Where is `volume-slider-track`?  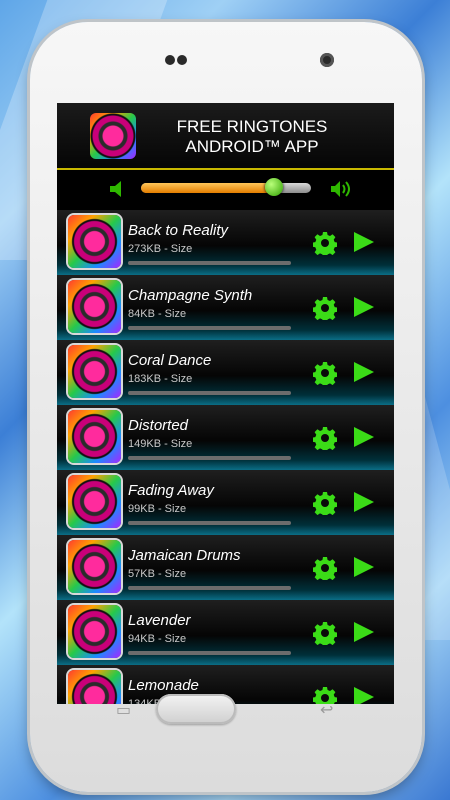
volume-slider-track is located at coordinates (226, 188).